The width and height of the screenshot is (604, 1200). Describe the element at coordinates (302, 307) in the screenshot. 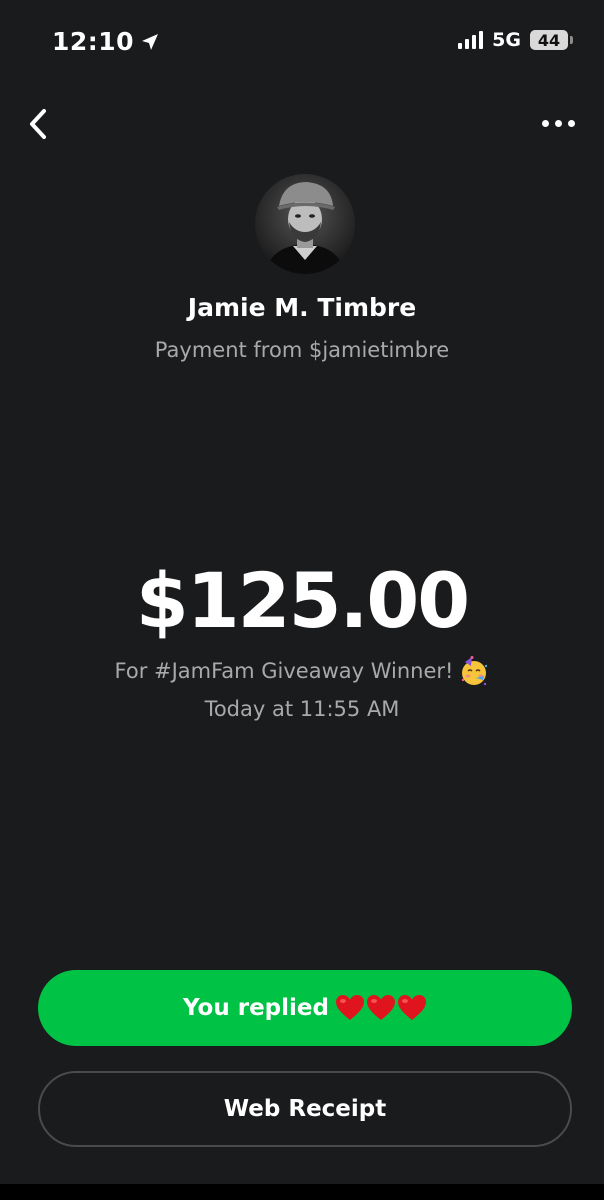

I see `sender-name: Jamie M. Timbre` at that location.